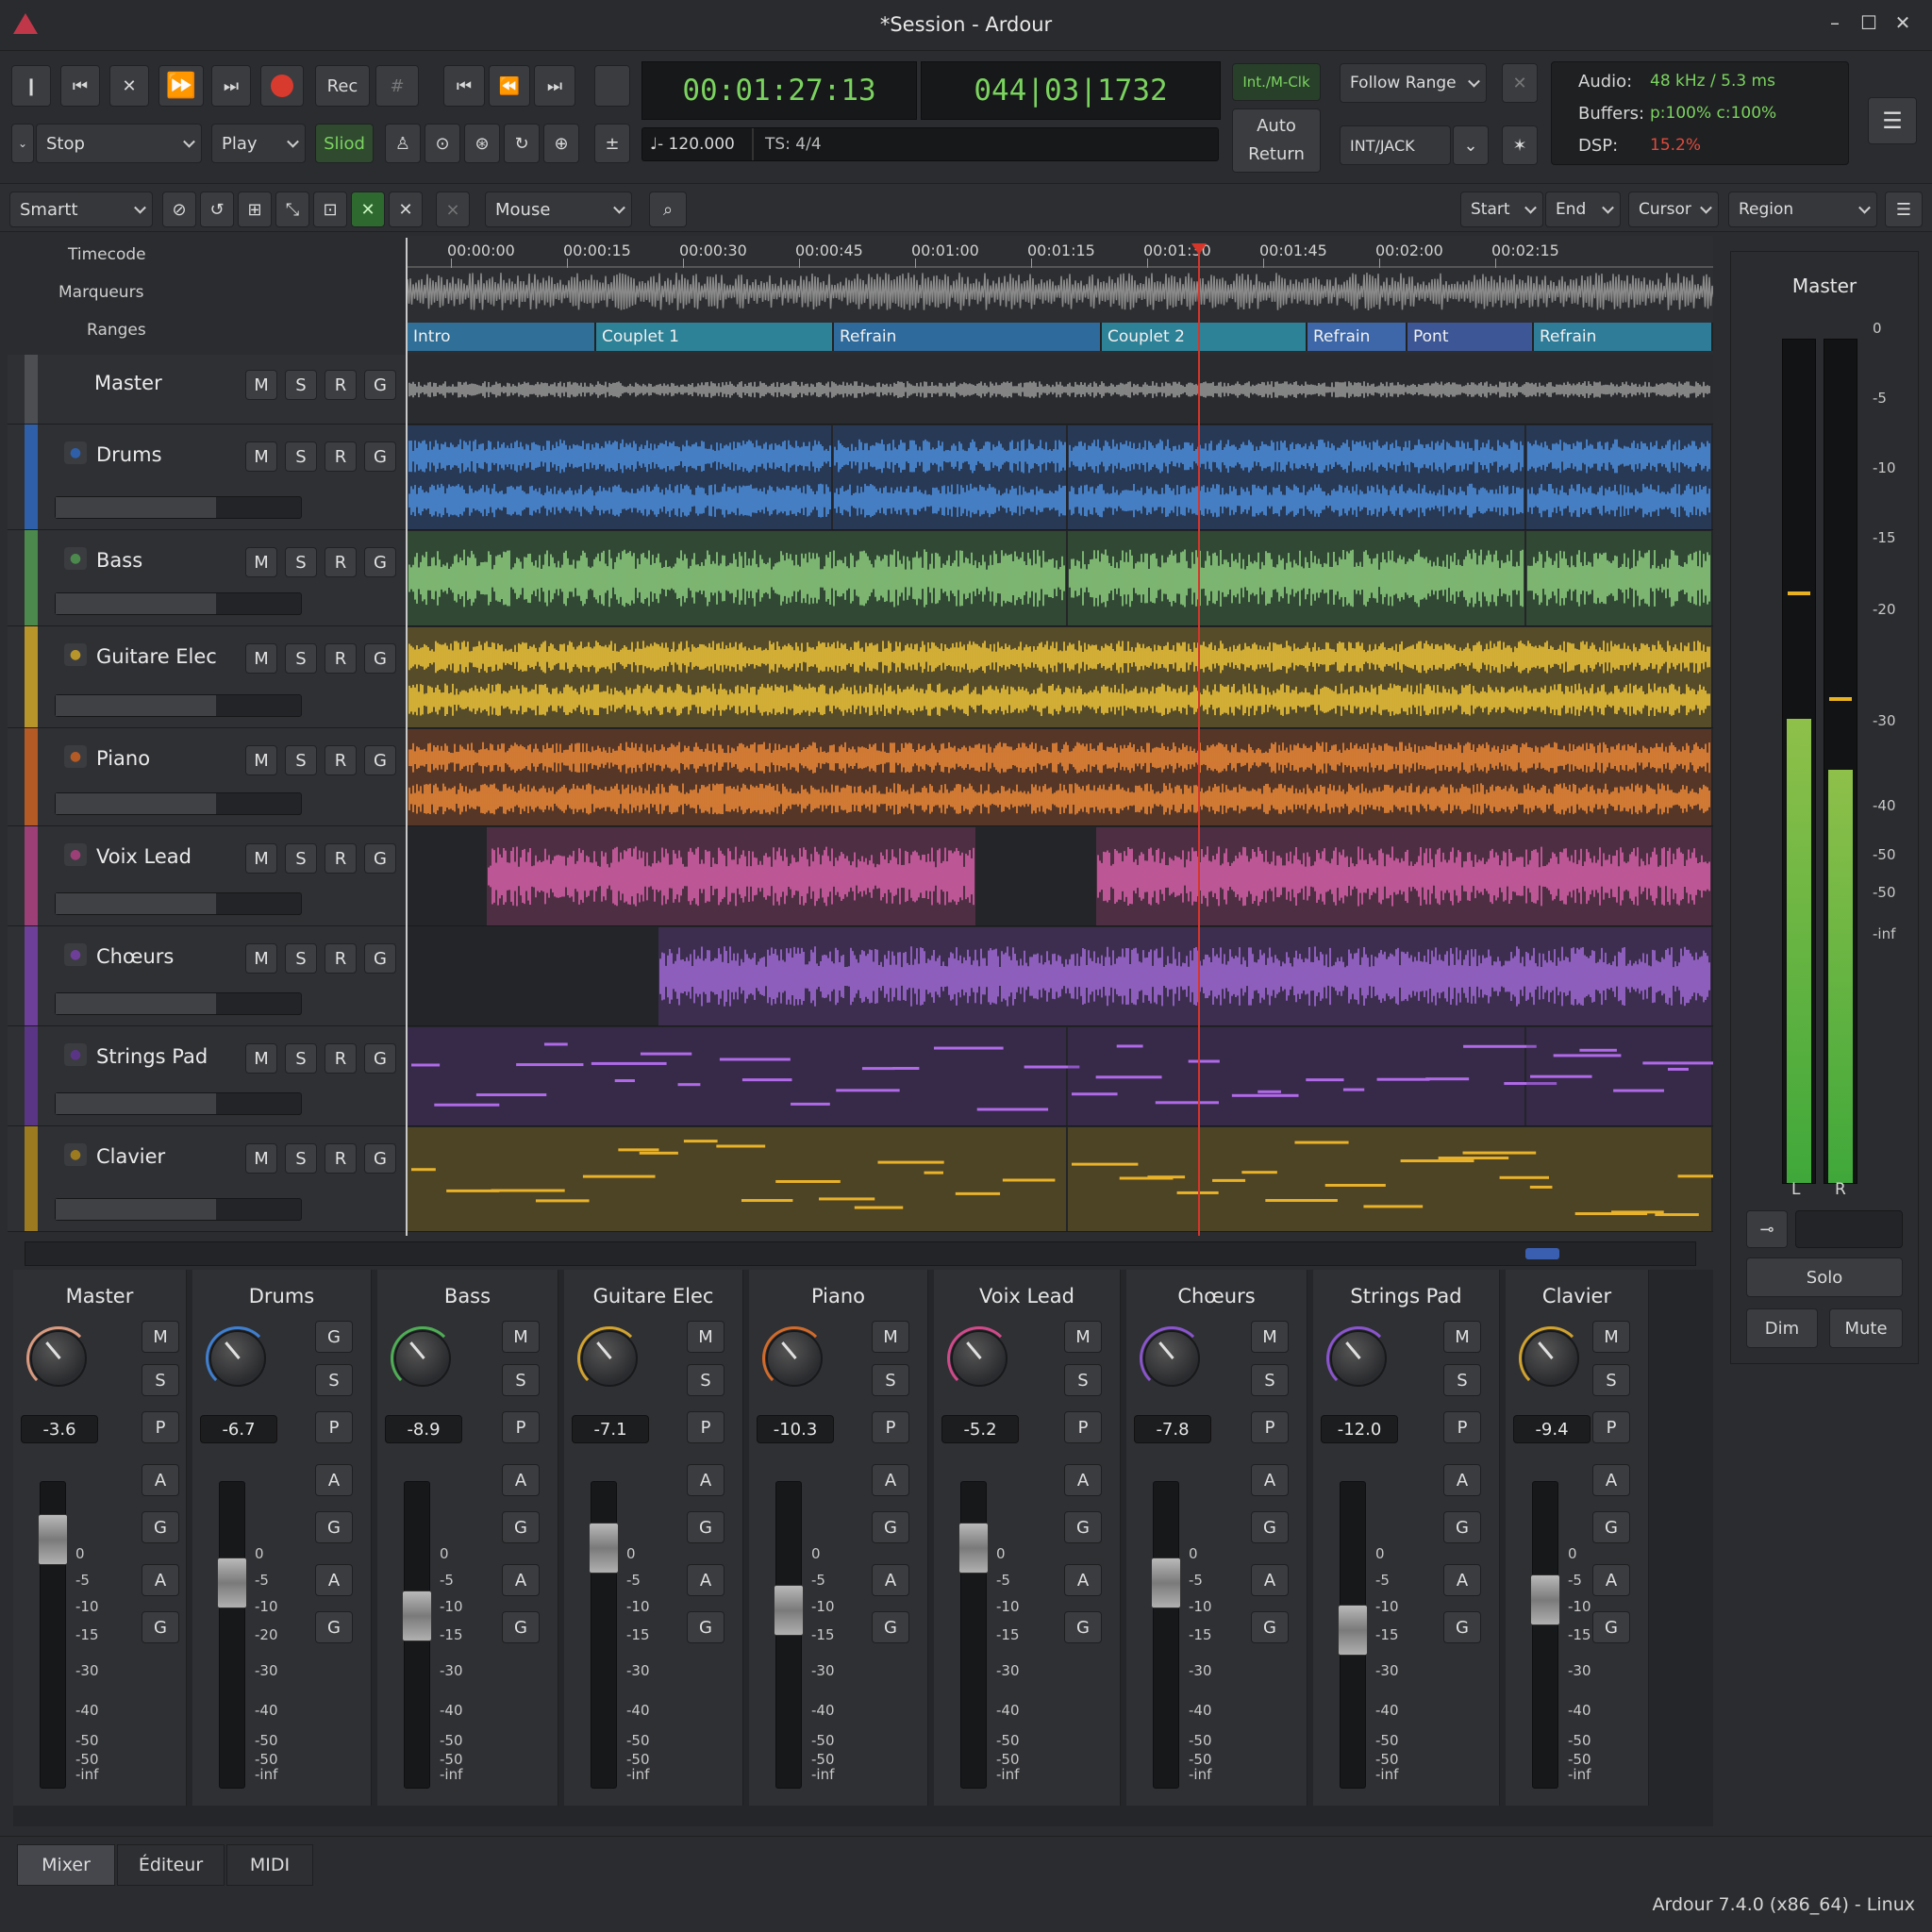 The image size is (1932, 1932). What do you see at coordinates (1172, 1429) in the screenshot?
I see `gain-value: -7.8` at bounding box center [1172, 1429].